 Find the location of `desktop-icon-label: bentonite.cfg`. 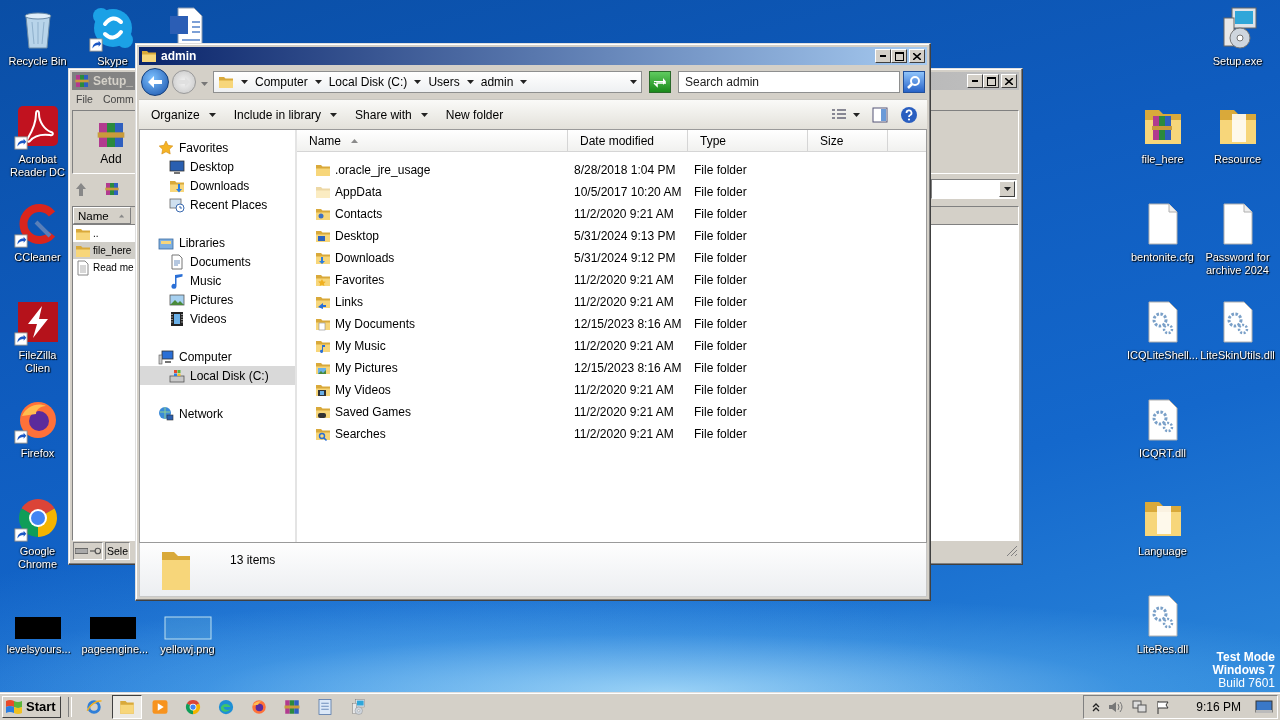

desktop-icon-label: bentonite.cfg is located at coordinates (1162, 257).